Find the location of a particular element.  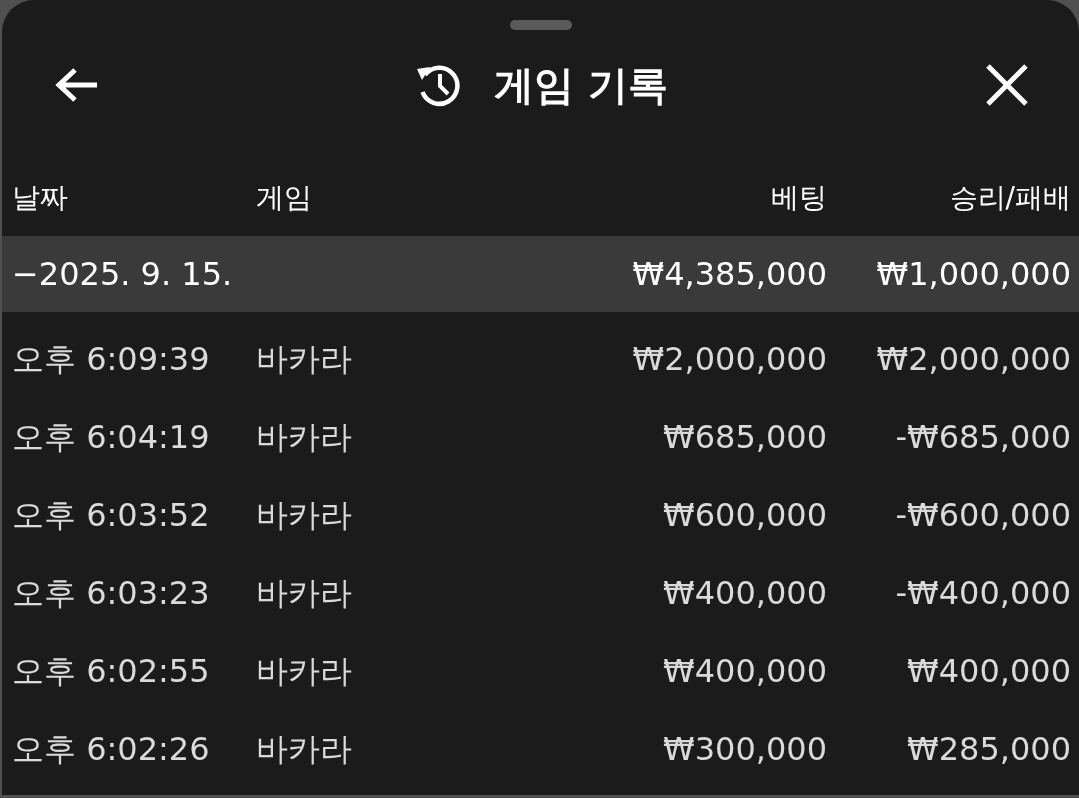

close-button is located at coordinates (1007, 85).